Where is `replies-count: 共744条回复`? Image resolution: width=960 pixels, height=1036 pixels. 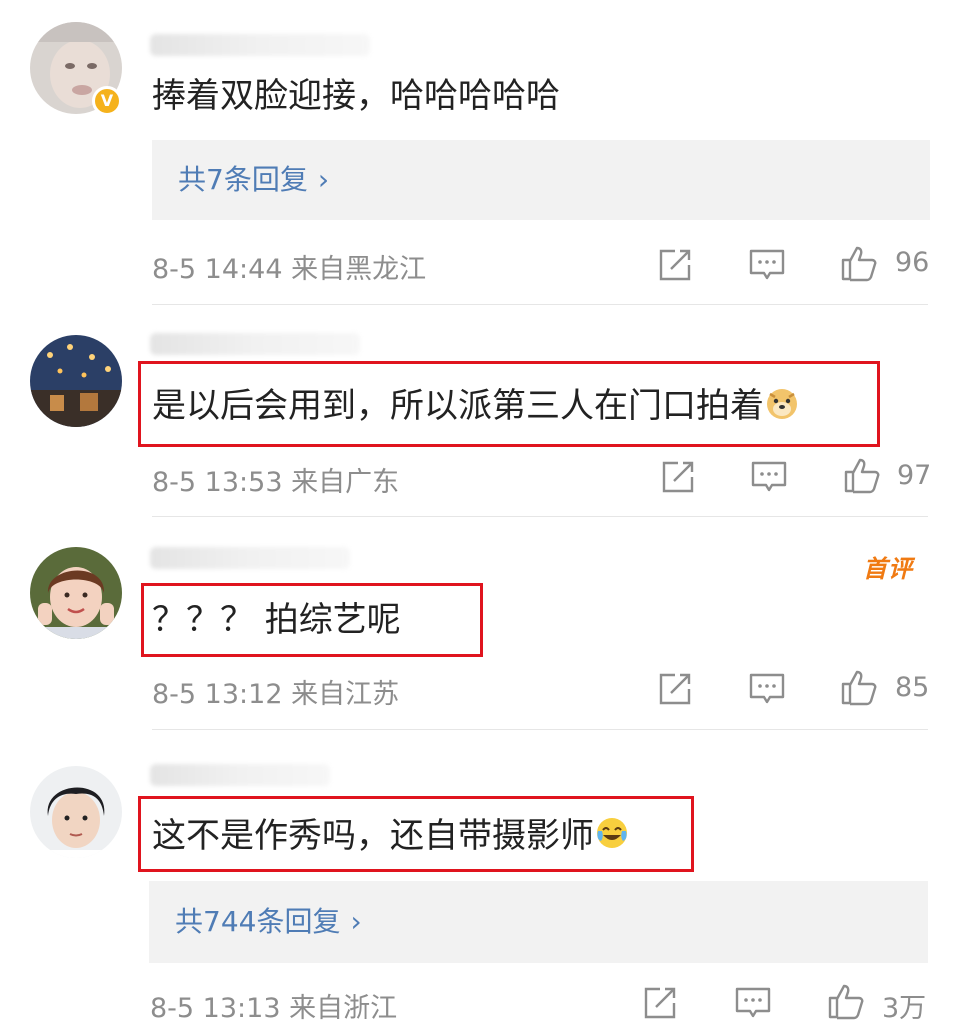
replies-count: 共744条回复 is located at coordinates (258, 921).